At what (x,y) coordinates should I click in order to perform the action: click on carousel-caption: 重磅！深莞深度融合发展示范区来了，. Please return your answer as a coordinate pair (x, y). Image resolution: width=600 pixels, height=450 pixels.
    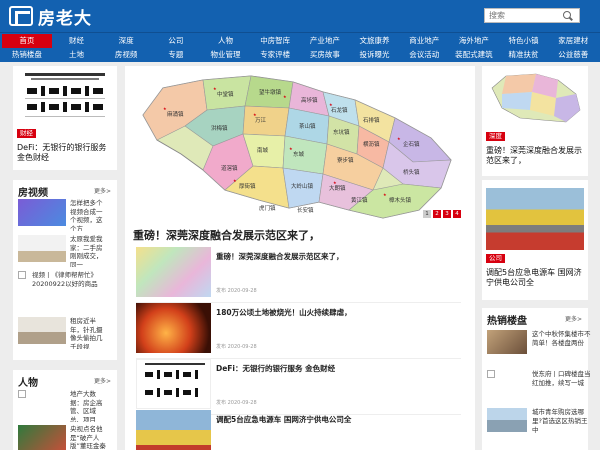
    Looking at the image, I should click on (226, 235).